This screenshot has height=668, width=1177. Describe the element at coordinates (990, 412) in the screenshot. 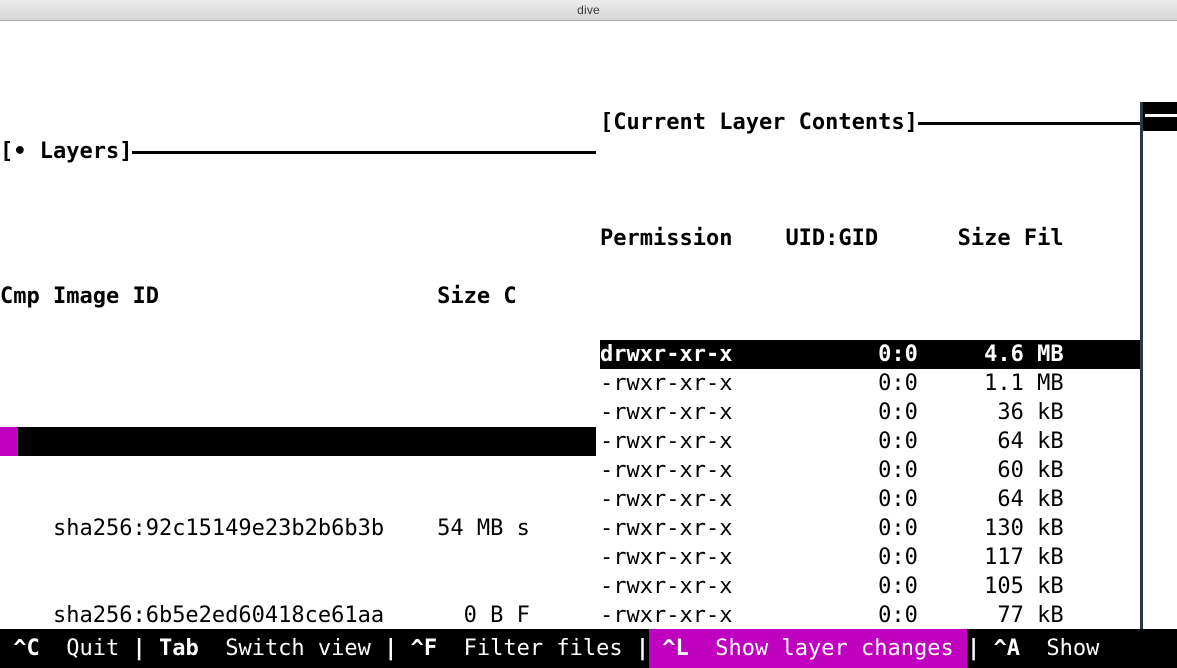

I see `contents-size: 36 kB` at that location.